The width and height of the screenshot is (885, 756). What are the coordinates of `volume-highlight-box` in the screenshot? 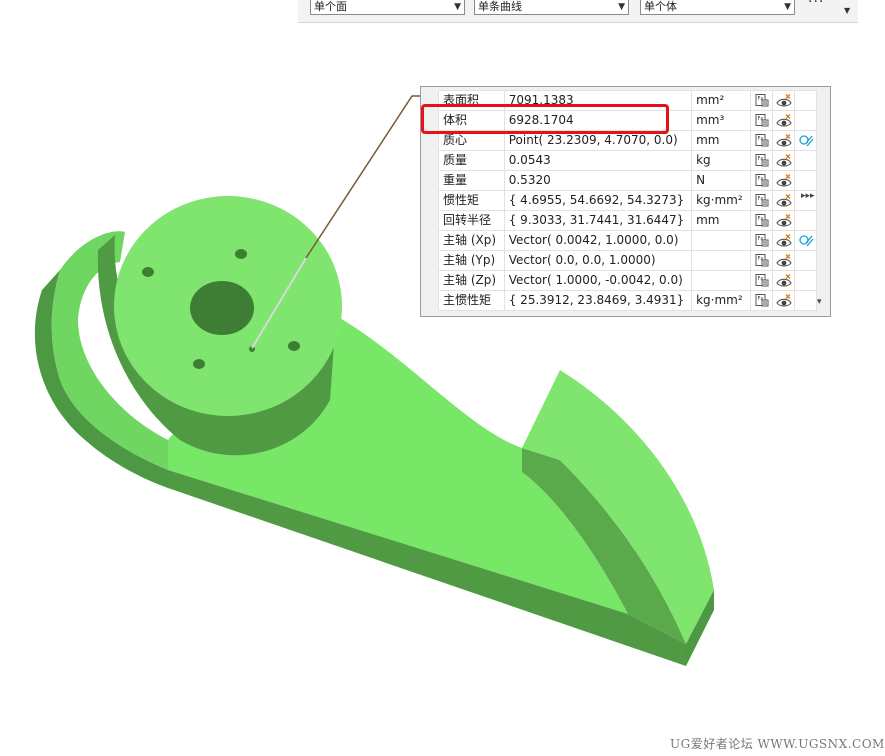 It's located at (545, 119).